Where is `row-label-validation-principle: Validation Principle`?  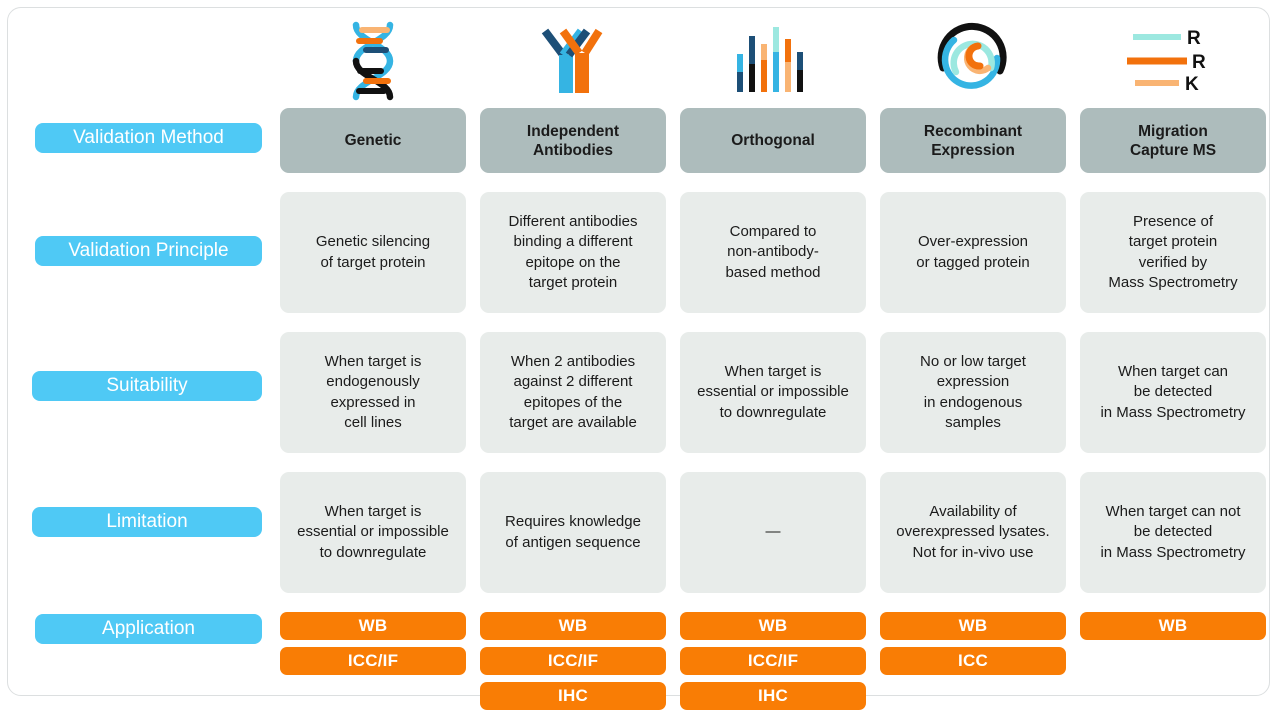
row-label-validation-principle: Validation Principle is located at coordinates (148, 251).